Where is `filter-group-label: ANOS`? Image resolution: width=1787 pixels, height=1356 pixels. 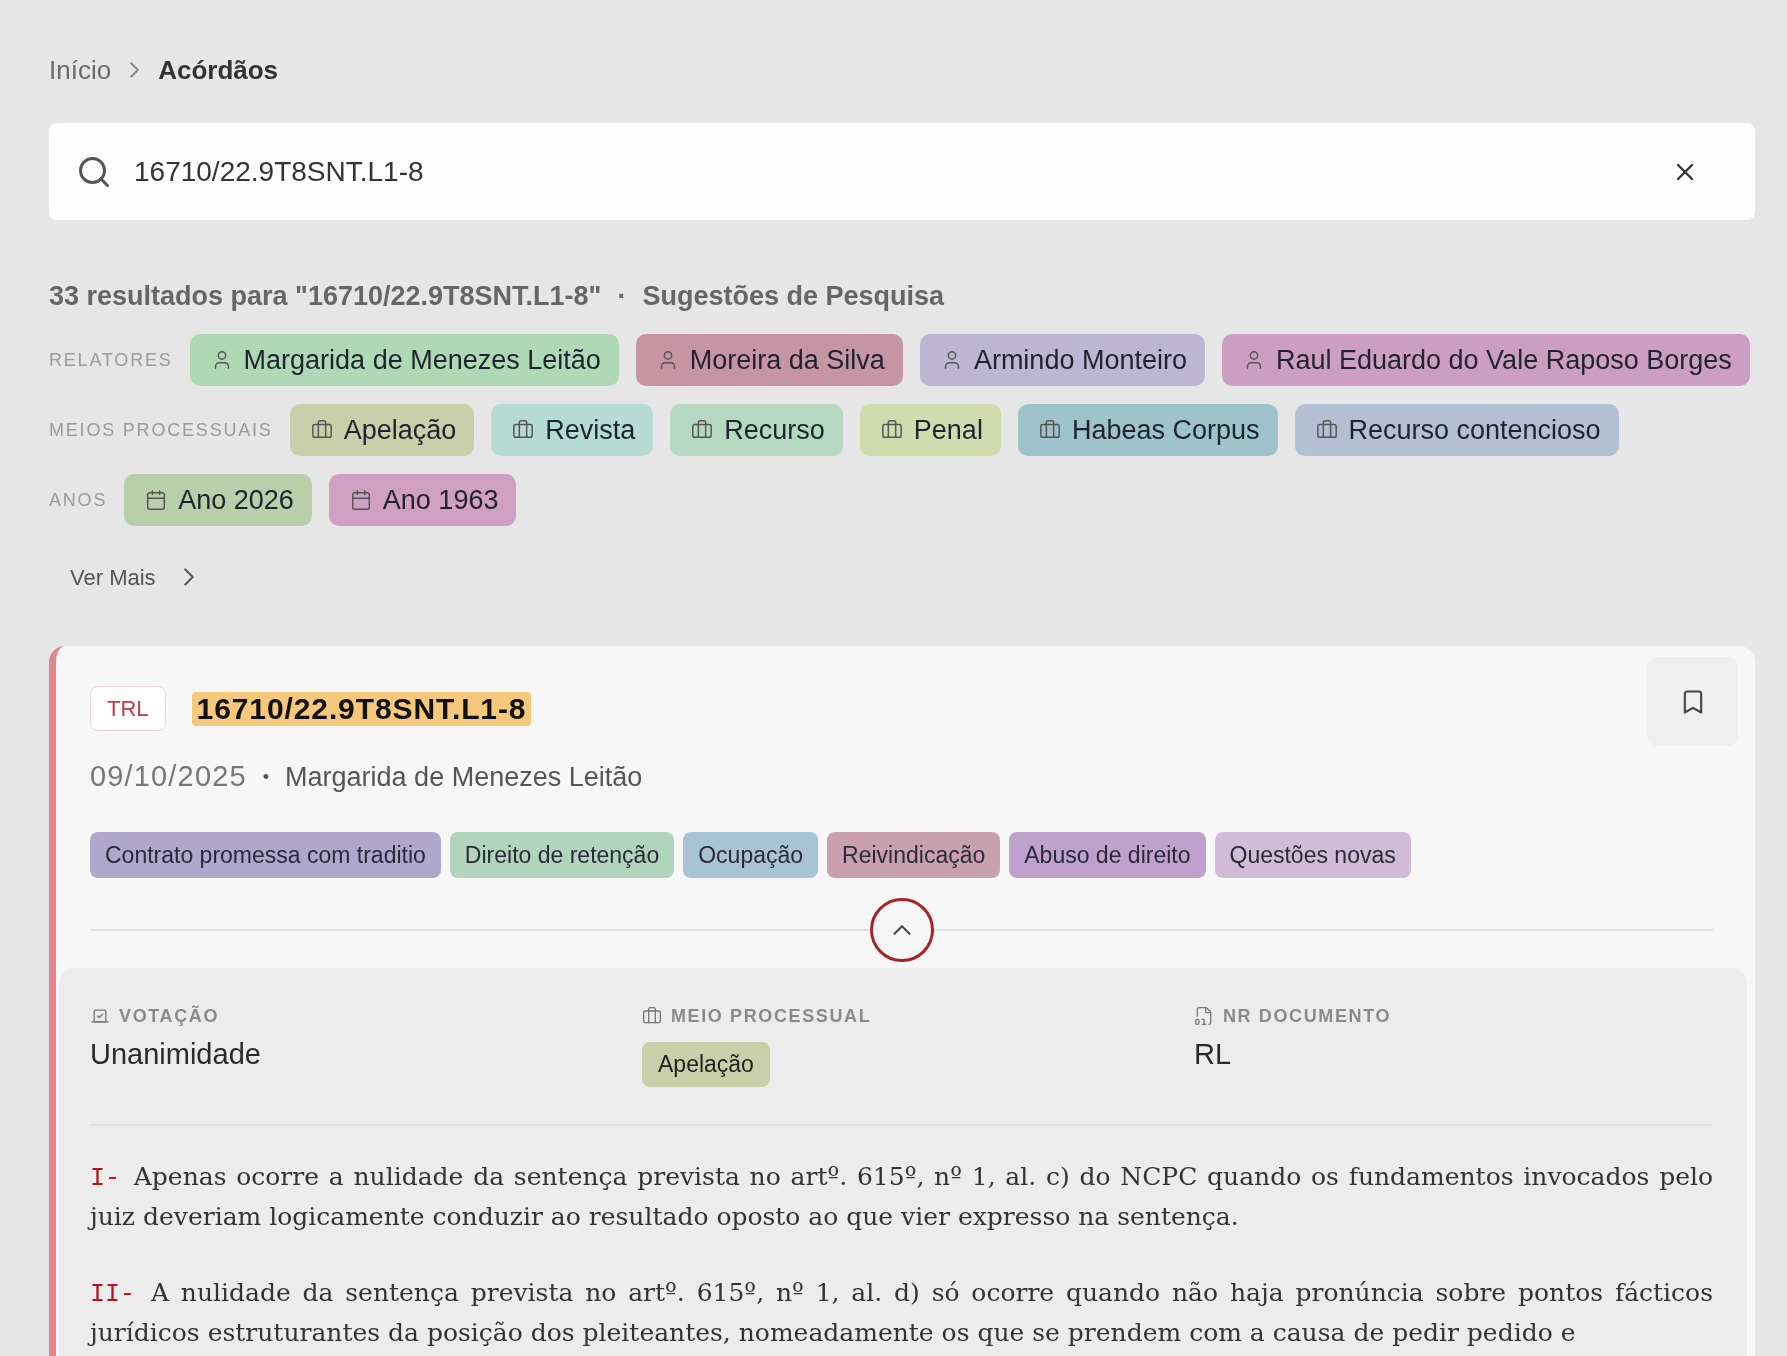 filter-group-label: ANOS is located at coordinates (78, 500).